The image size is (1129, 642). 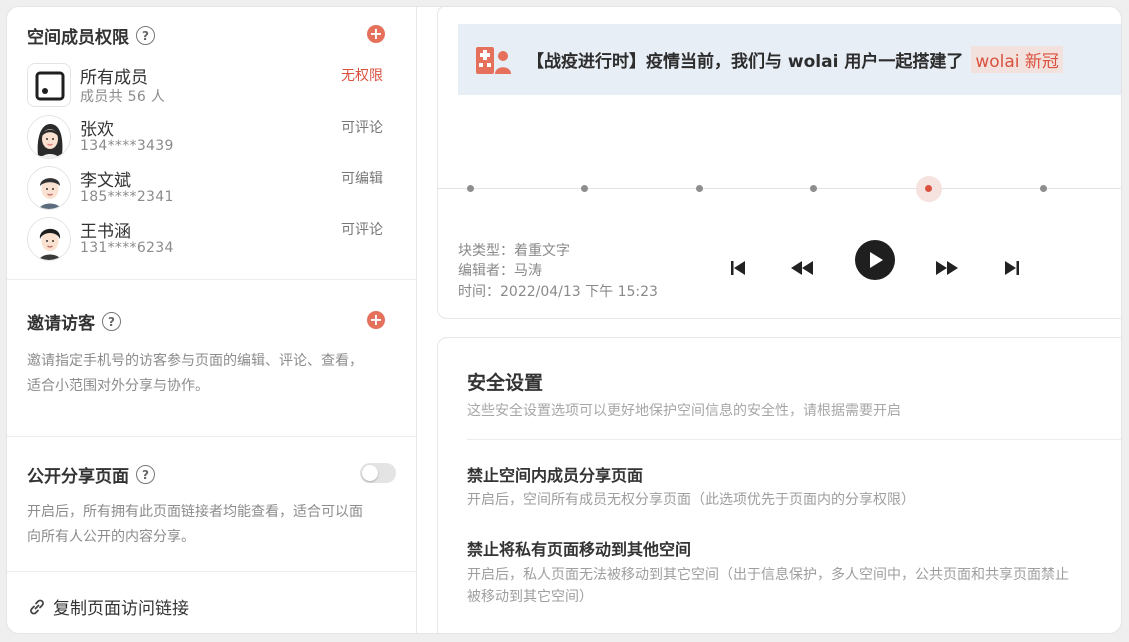 What do you see at coordinates (114, 78) in the screenshot?
I see `member-name: 所有成员` at bounding box center [114, 78].